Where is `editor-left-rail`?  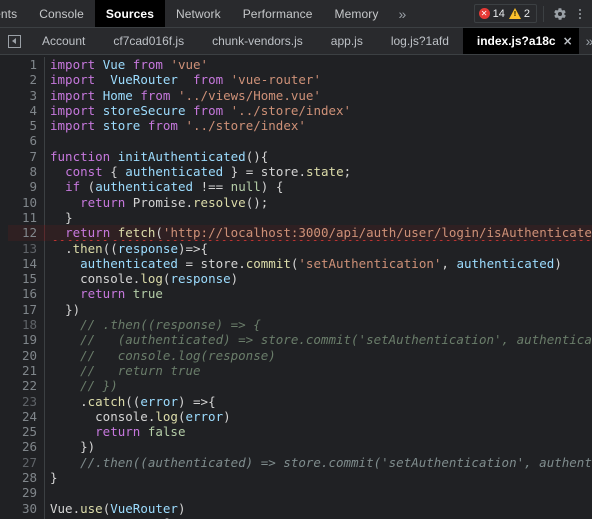
editor-left-rail is located at coordinates (4, 287).